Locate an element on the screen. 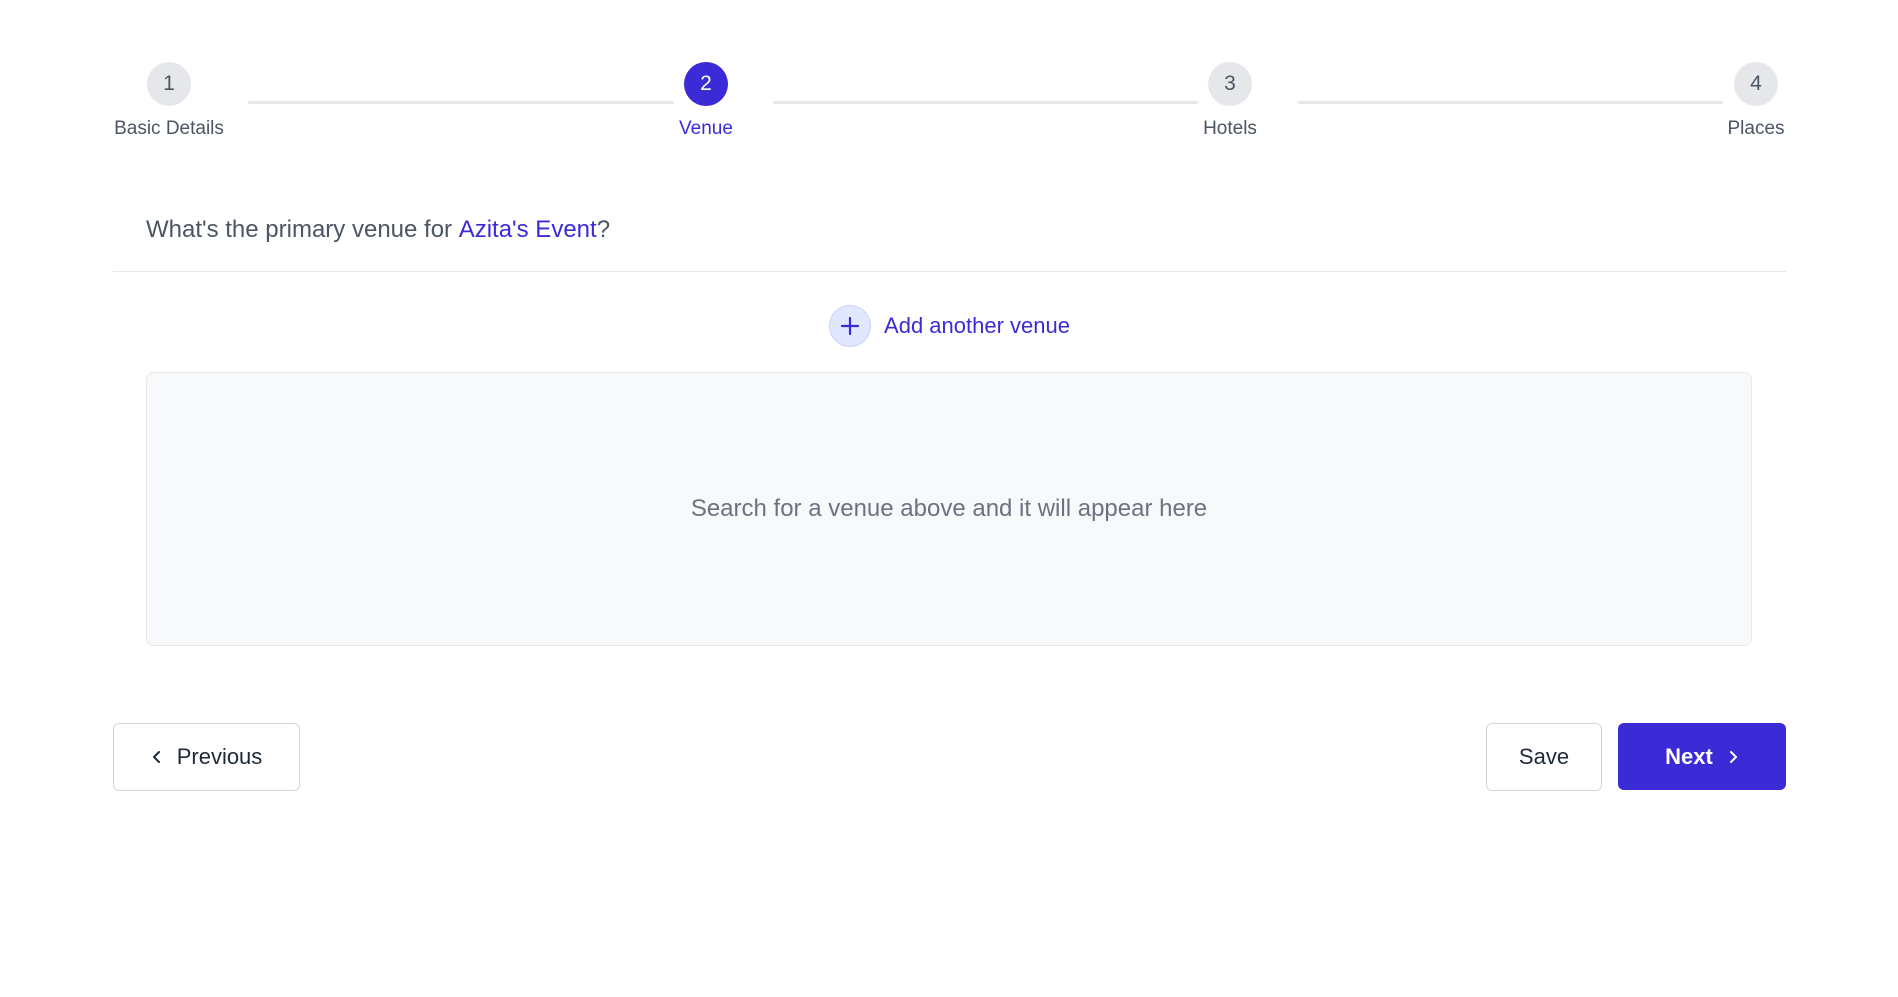  step-number-badge: 3 is located at coordinates (1230, 84).